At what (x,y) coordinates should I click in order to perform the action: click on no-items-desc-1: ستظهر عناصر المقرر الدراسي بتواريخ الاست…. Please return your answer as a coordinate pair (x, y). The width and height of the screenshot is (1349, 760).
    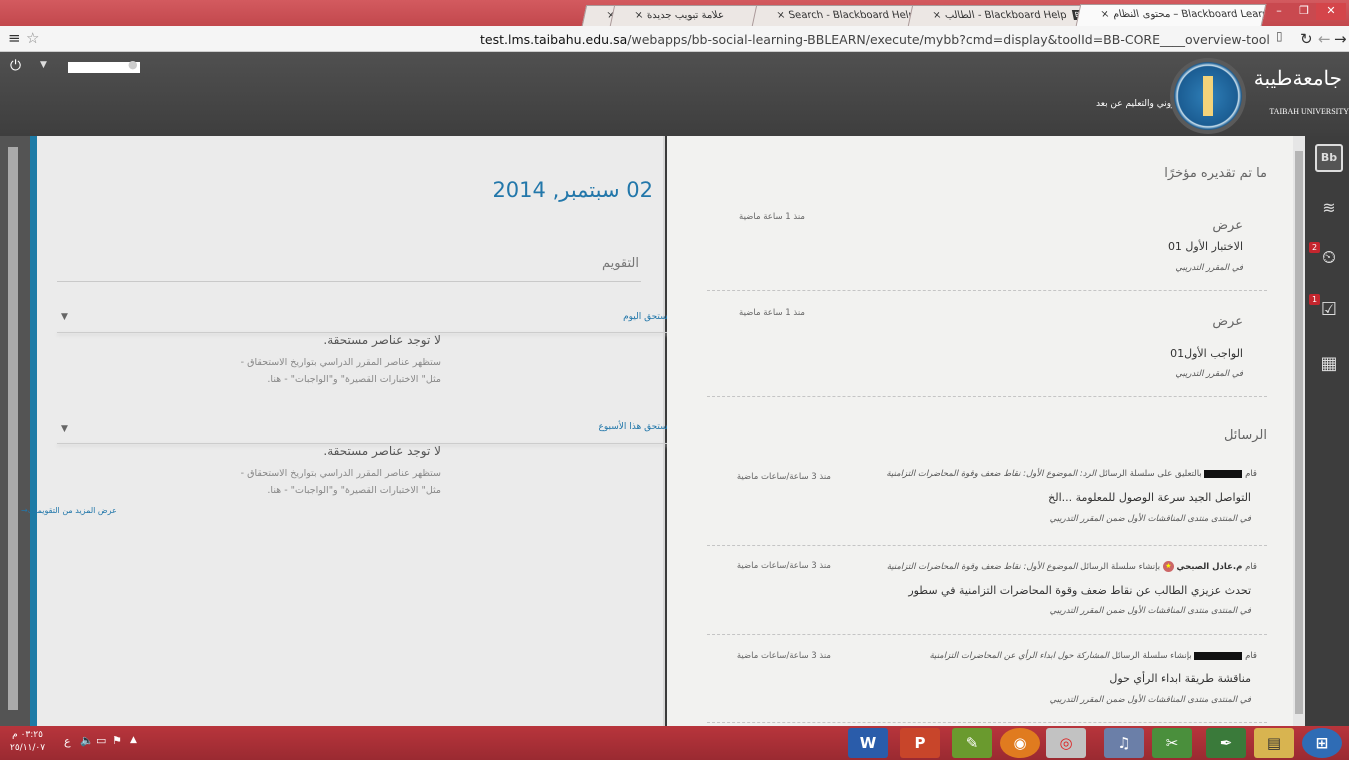
    Looking at the image, I should click on (340, 362).